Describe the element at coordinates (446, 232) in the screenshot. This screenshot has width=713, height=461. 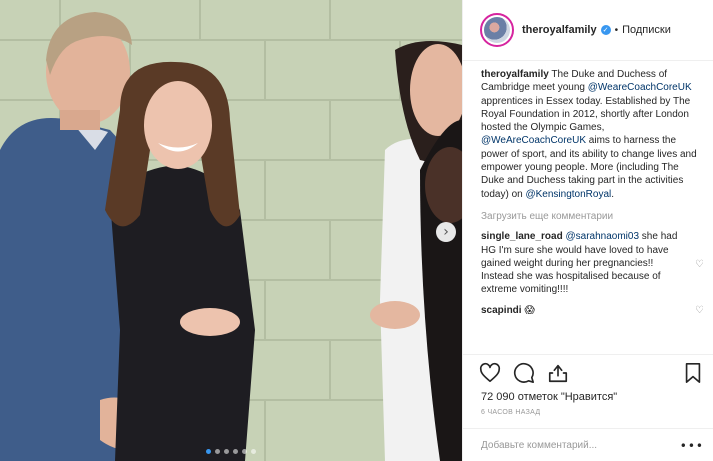
I see `chevron-right-icon: ›` at that location.